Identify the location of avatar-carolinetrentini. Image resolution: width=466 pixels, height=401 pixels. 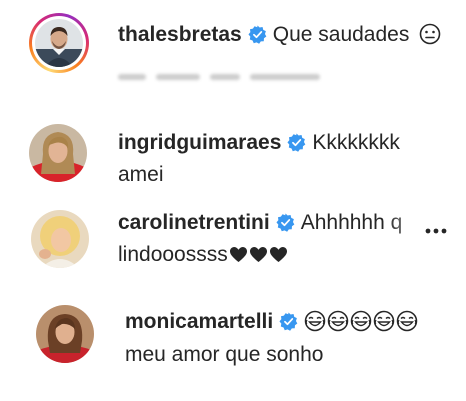
(60, 239).